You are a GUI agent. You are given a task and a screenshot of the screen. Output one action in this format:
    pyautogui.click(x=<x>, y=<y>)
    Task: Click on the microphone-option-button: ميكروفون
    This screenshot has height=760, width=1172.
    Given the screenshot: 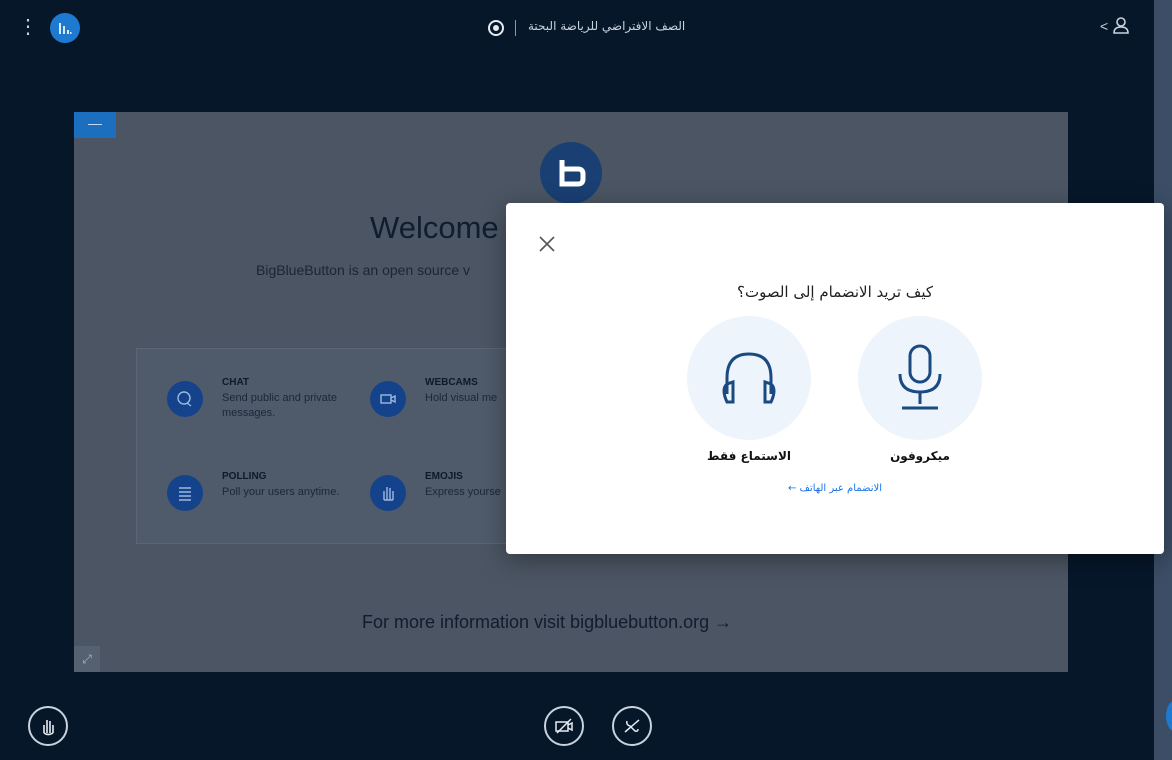 What is the action you would take?
    pyautogui.click(x=920, y=391)
    